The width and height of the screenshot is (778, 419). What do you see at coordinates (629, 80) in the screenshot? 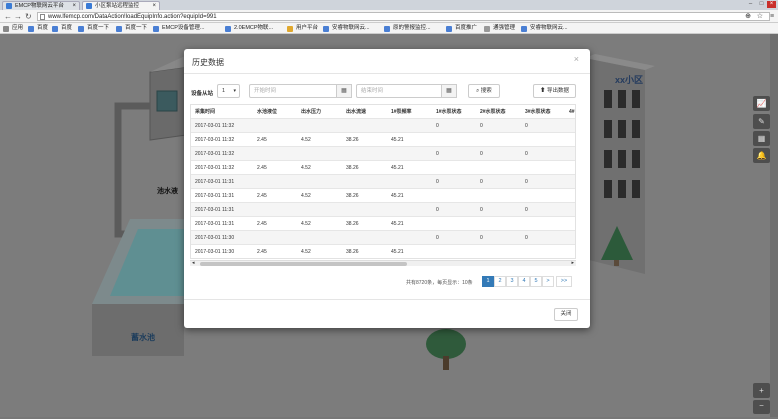
I see `building-label: xx小区` at bounding box center [629, 80].